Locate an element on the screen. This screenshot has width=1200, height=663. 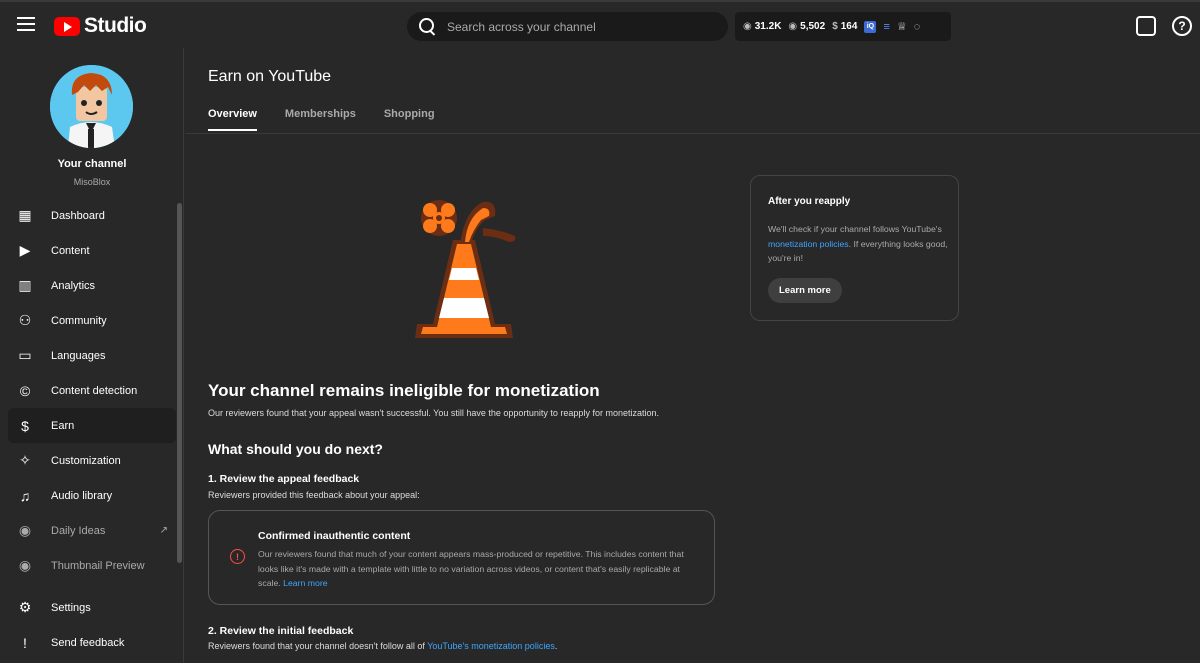
search-bar is located at coordinates (567, 26).